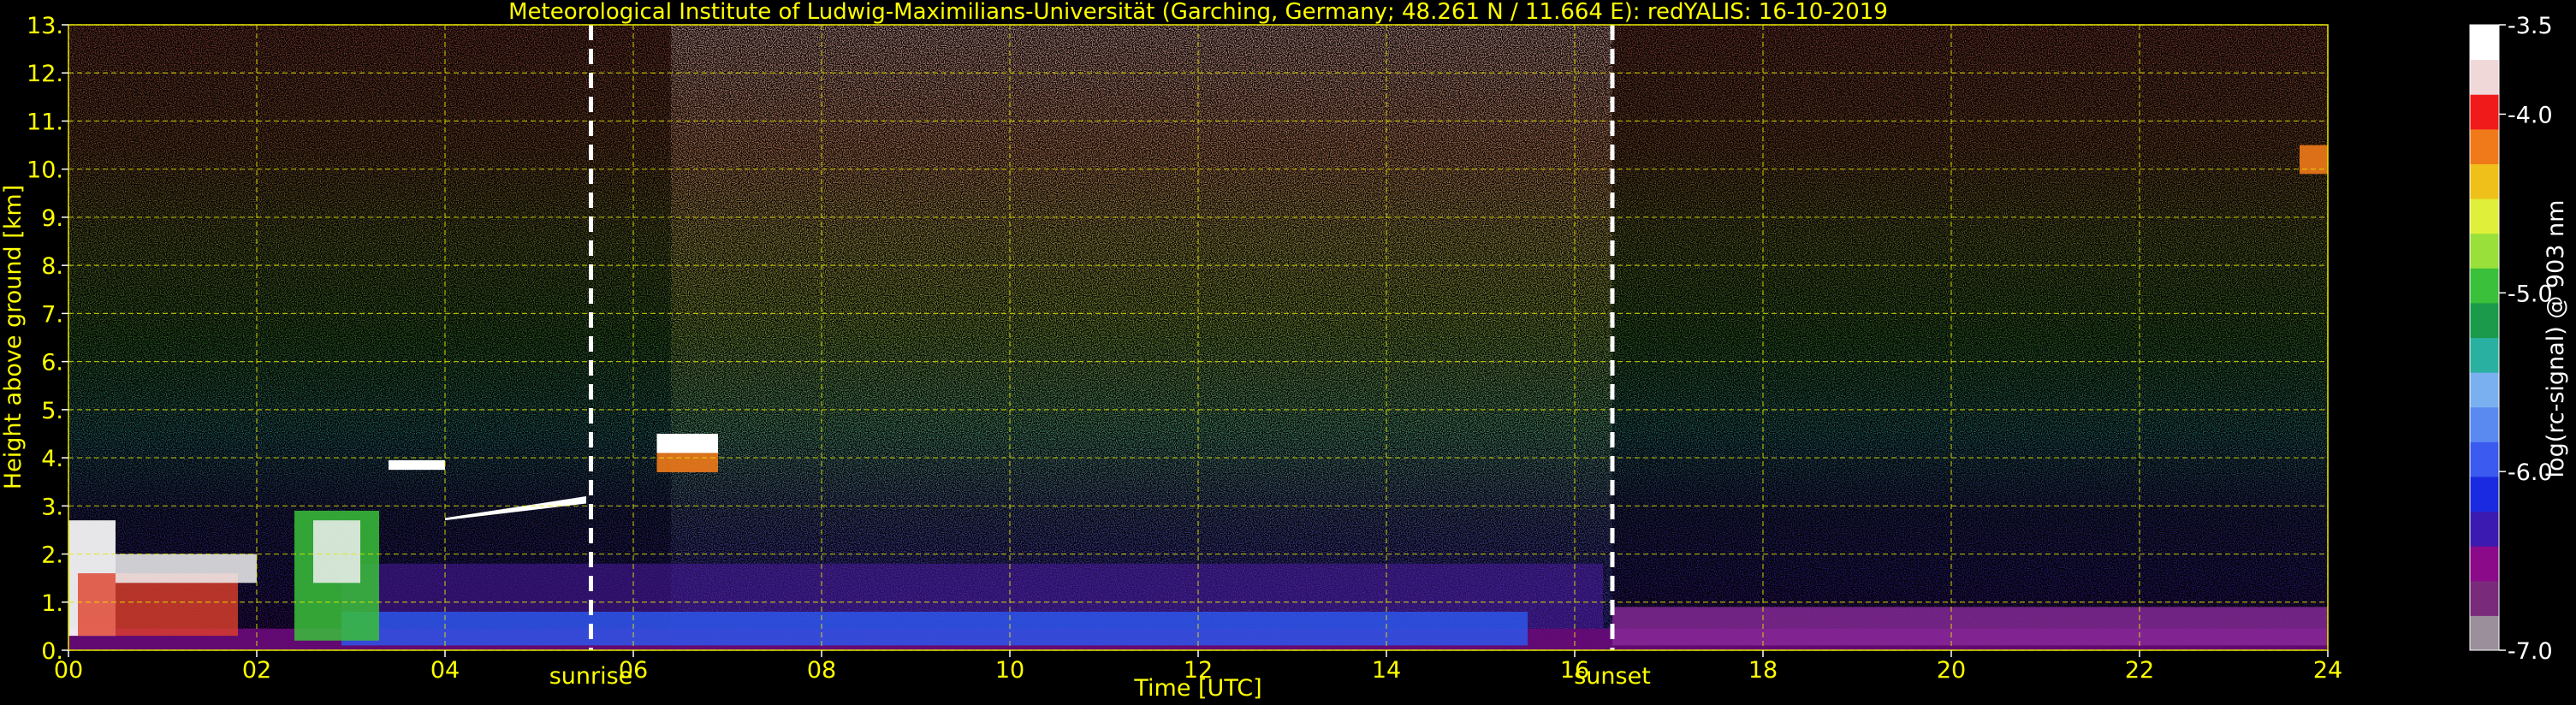 This screenshot has width=2576, height=705. Describe the element at coordinates (1970, 626) in the screenshot. I see `night-aerosol-layer` at that location.